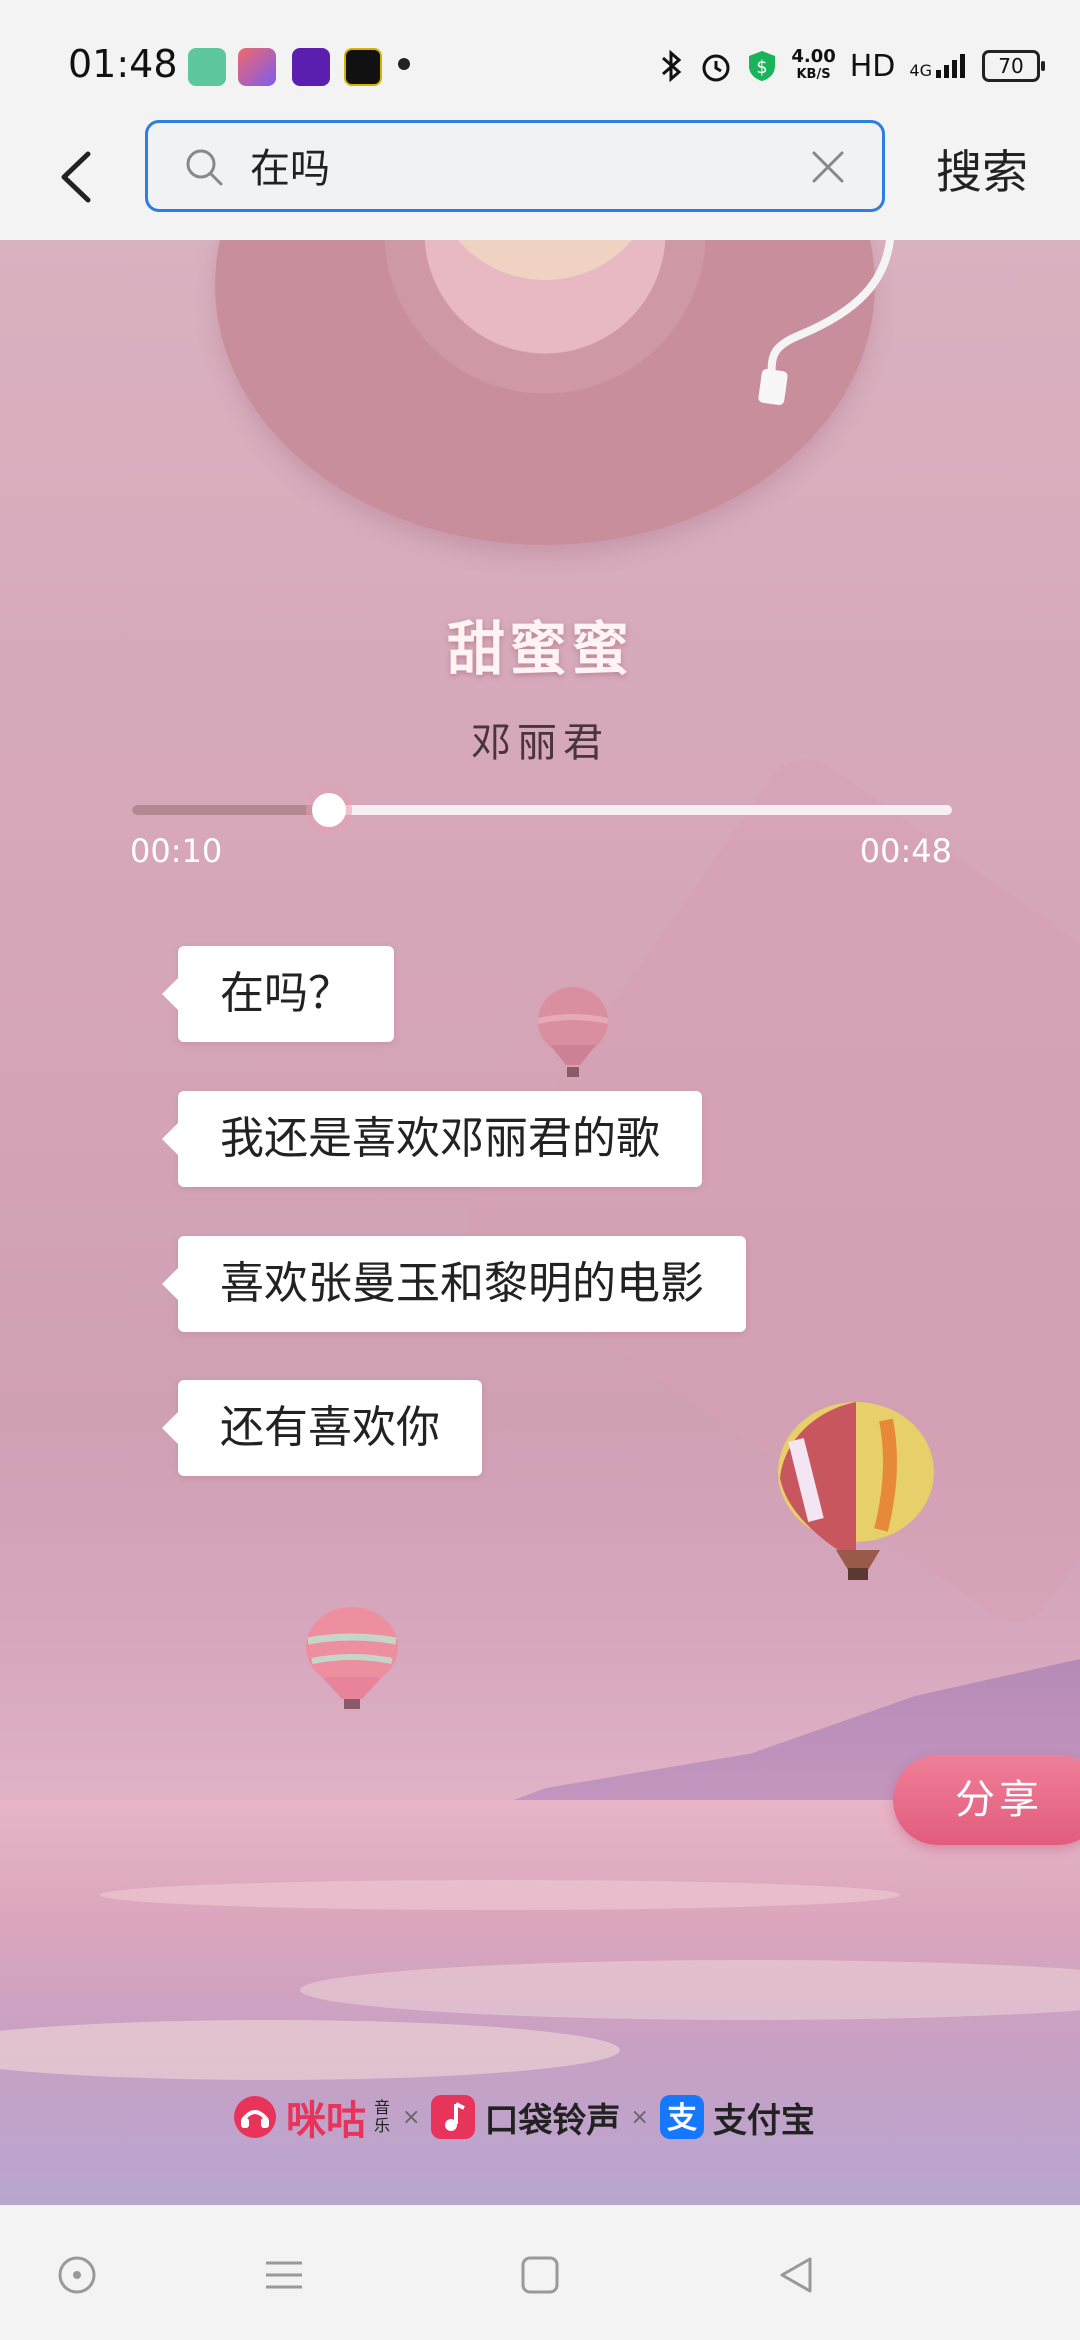  What do you see at coordinates (454, 1284) in the screenshot?
I see `message-bubble: 喜欢张曼玉和黎明的电影` at bounding box center [454, 1284].